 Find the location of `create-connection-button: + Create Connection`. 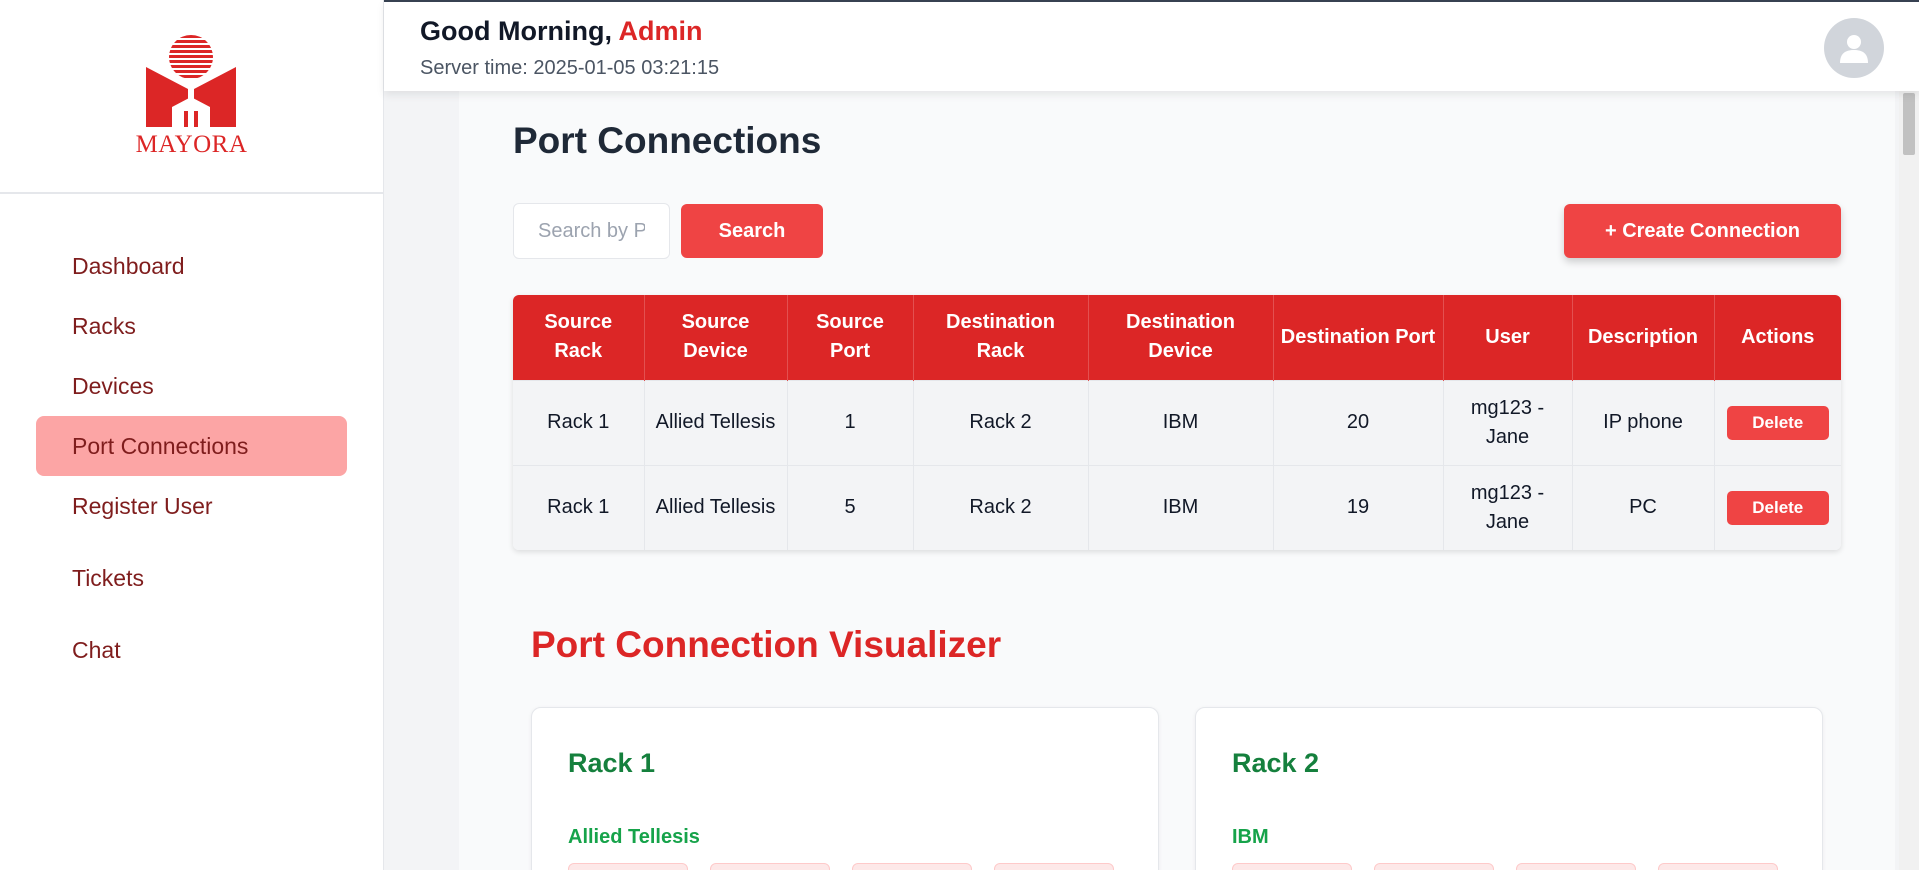

create-connection-button: + Create Connection is located at coordinates (1702, 231).